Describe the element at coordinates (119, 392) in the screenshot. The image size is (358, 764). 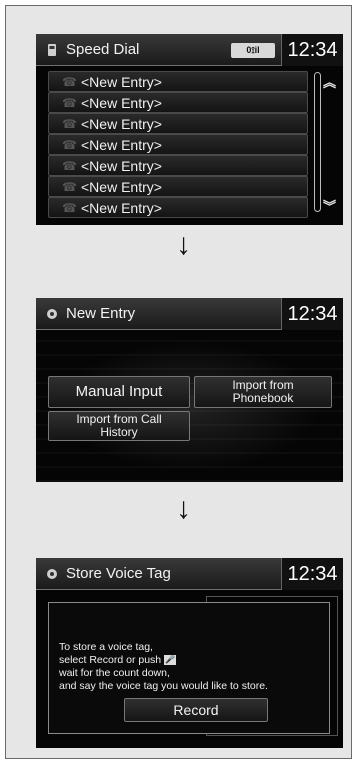
I see `manual-input-button: Manual Input` at that location.